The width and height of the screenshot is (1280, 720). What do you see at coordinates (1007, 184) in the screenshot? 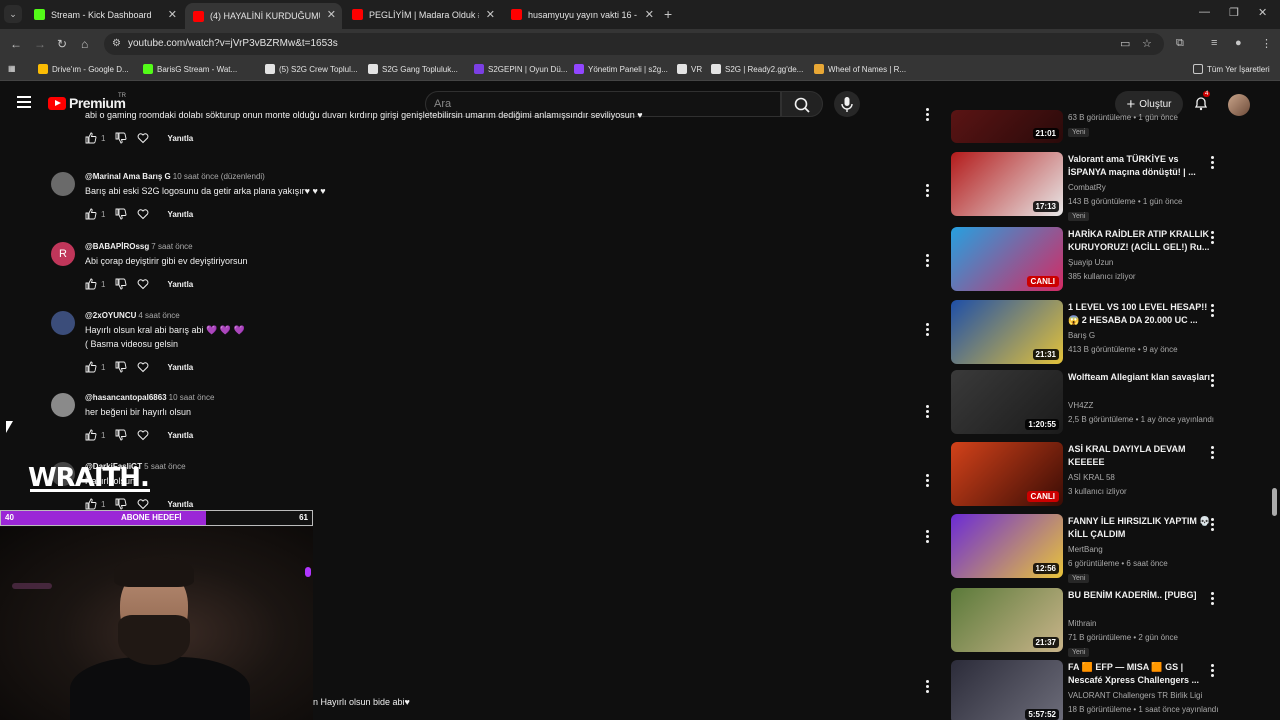
I see `video-thumbnail: 17:13` at bounding box center [1007, 184].